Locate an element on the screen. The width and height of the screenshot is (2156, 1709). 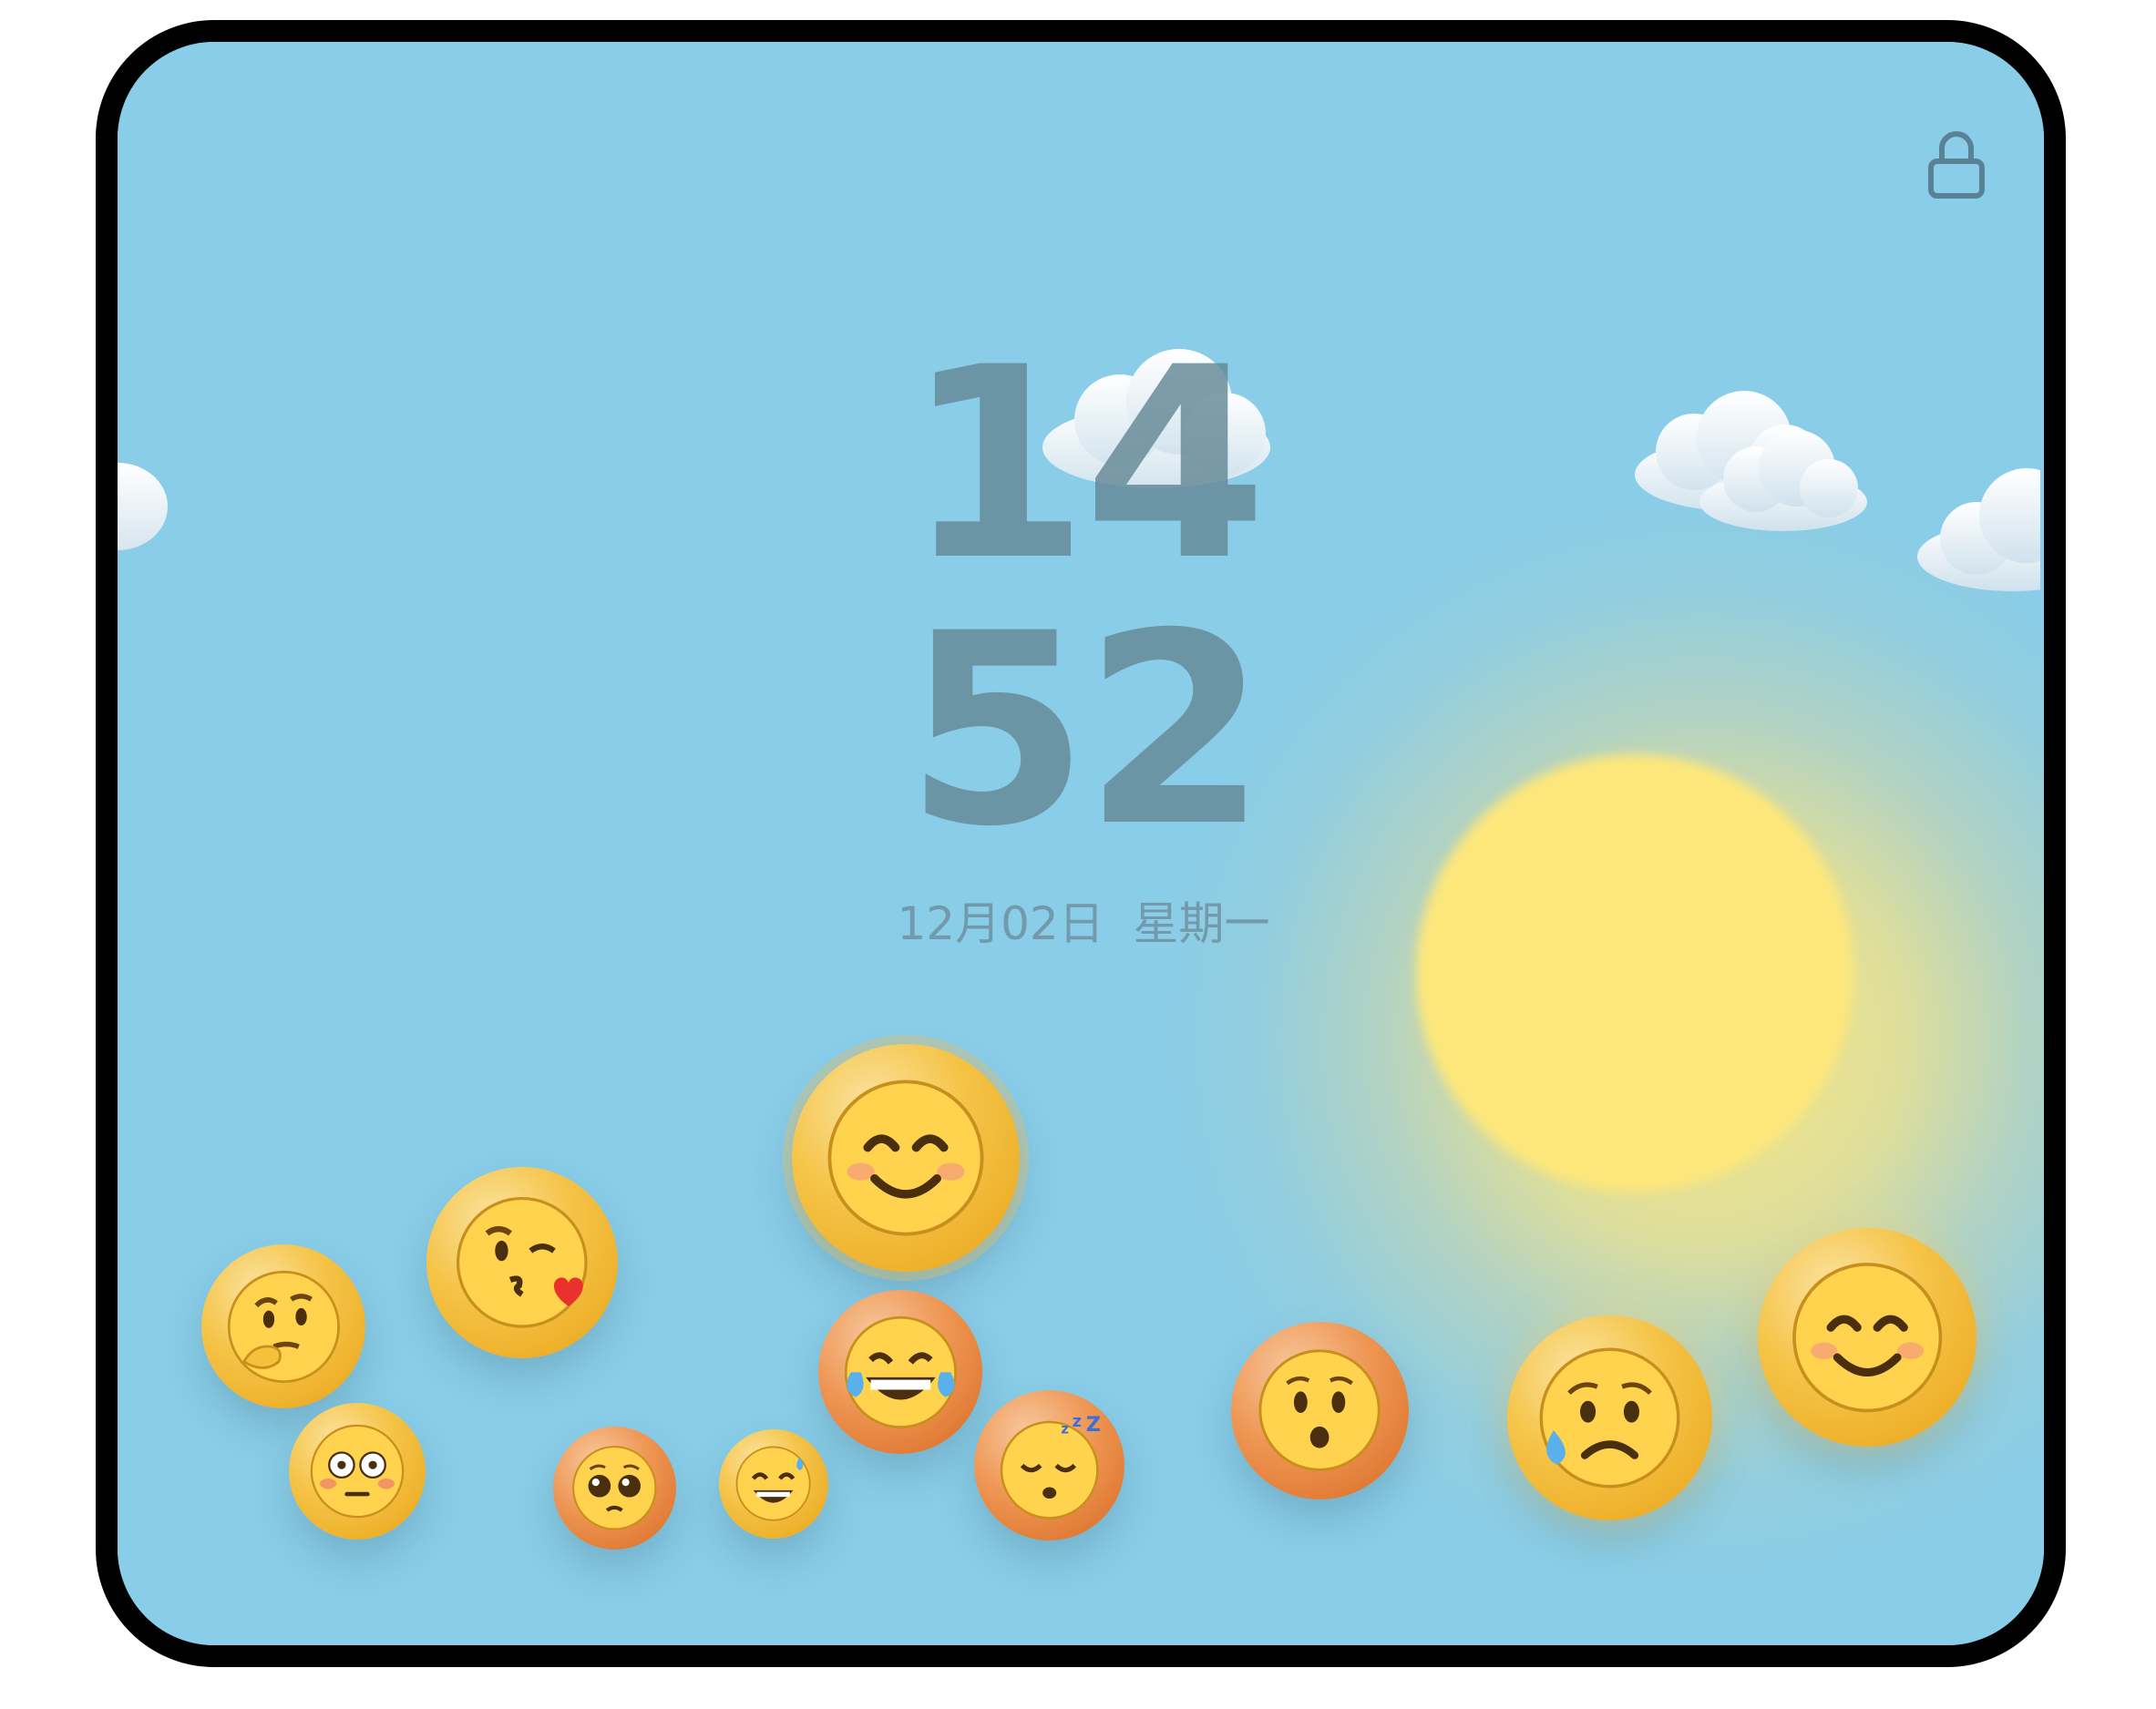
pleading-face-bubble is located at coordinates (614, 1488).